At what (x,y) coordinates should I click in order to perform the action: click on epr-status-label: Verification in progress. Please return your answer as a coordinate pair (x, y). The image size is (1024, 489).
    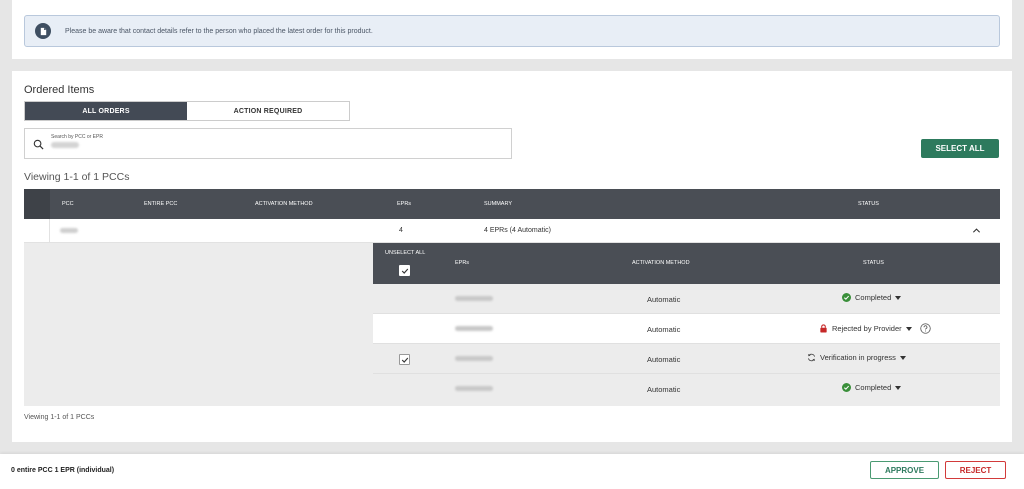
    Looking at the image, I should click on (858, 357).